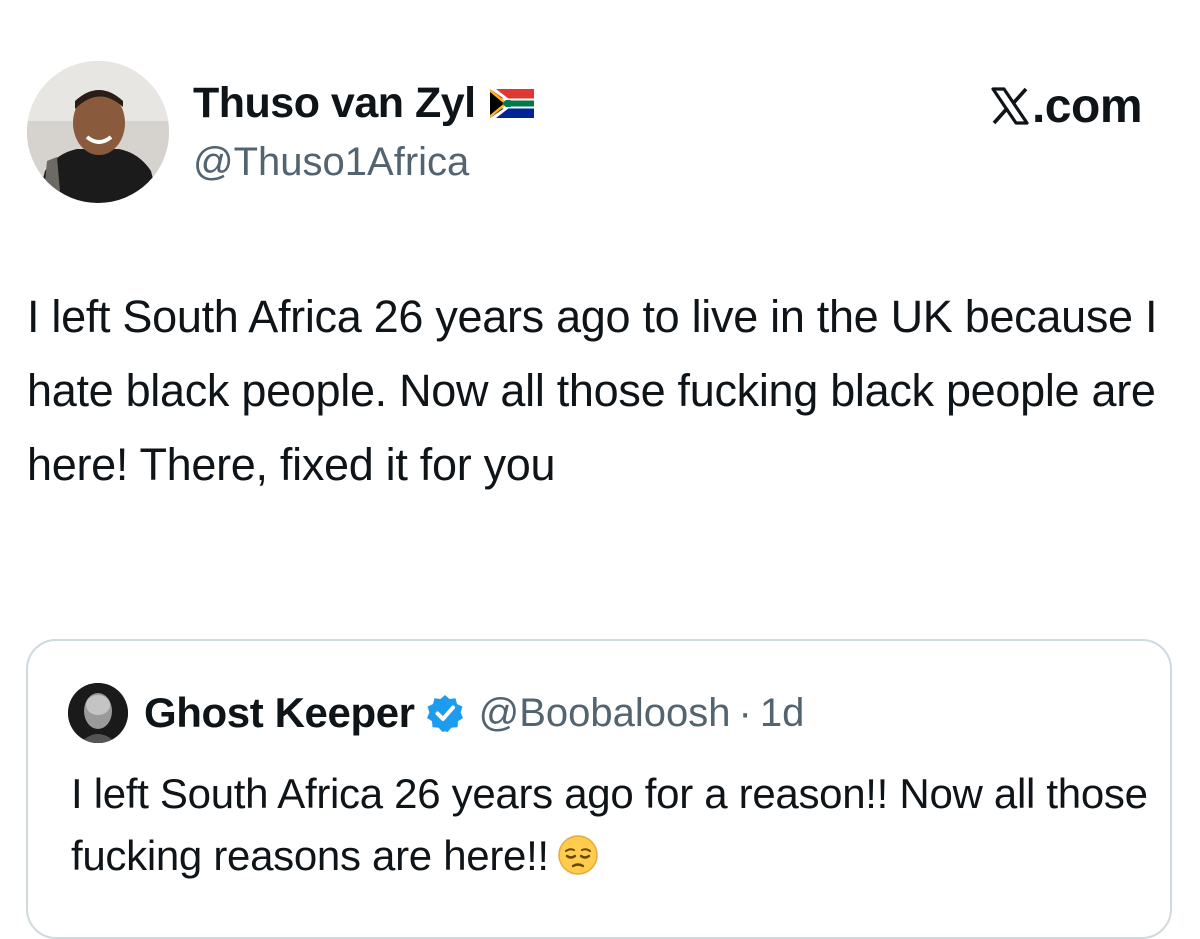 This screenshot has height=939, width=1200. I want to click on quoted-author-avatar, so click(98, 713).